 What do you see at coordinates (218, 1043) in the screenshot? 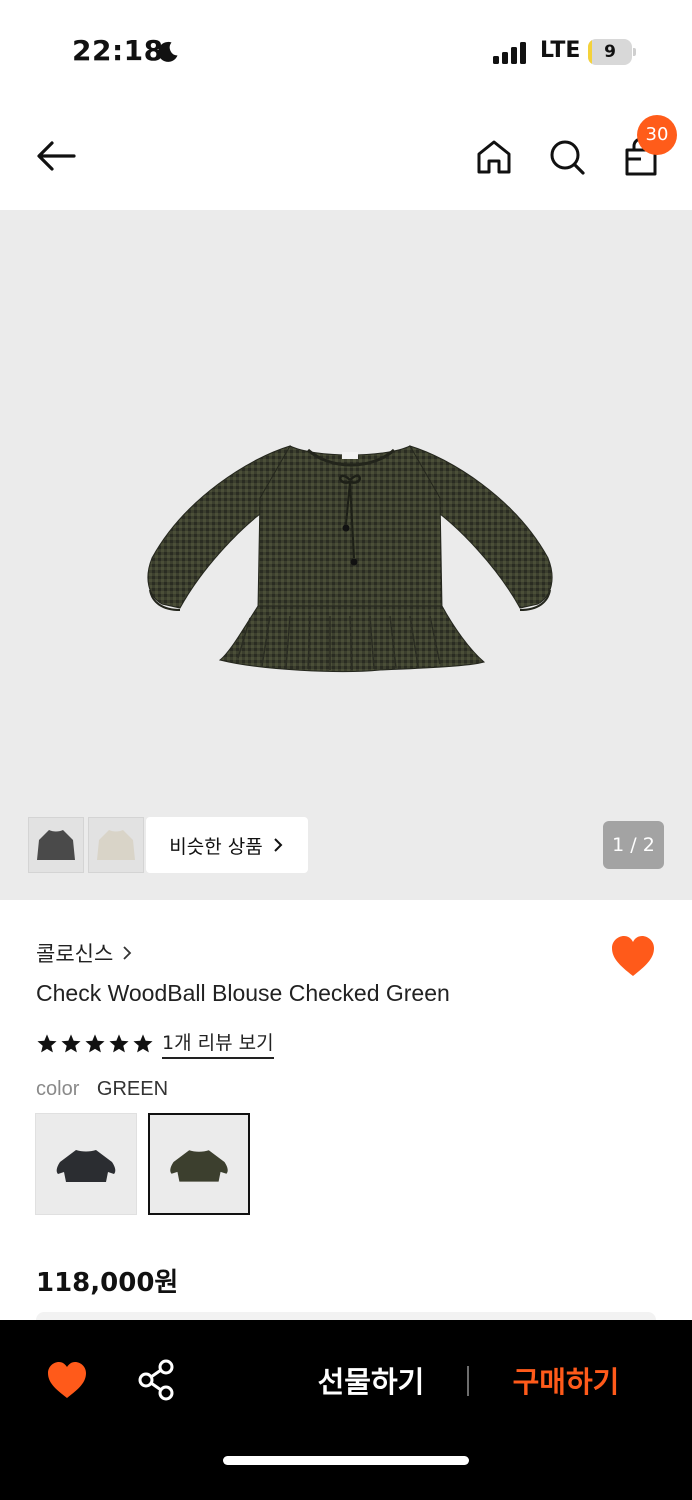
I see `review-link: 1개 리뷰 보기` at bounding box center [218, 1043].